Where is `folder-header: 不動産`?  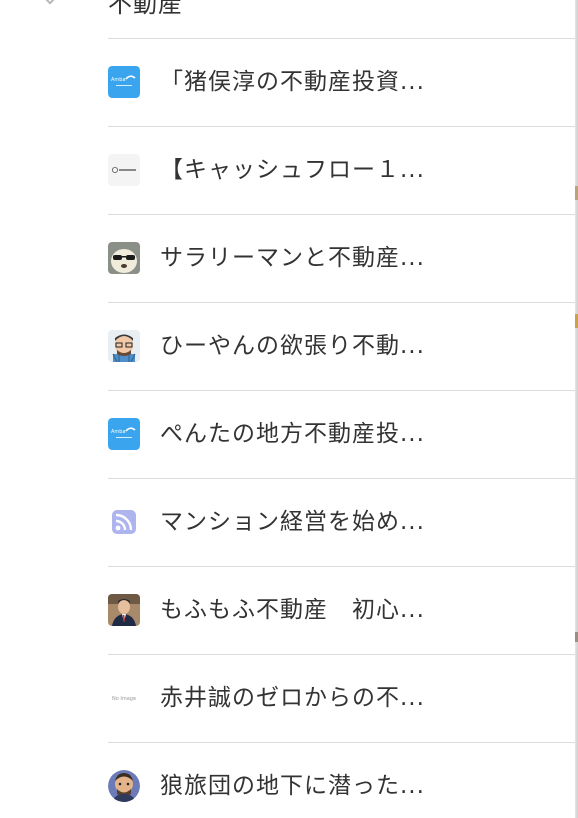 folder-header: 不動産 is located at coordinates (289, 9).